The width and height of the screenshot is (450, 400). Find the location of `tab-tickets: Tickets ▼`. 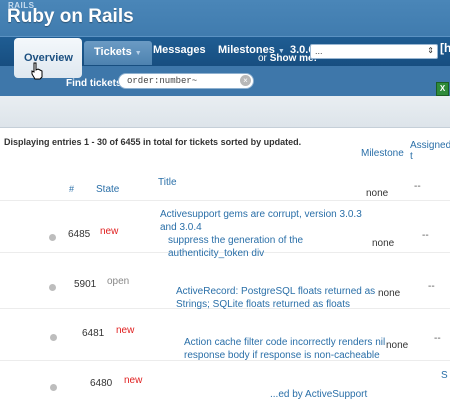

tab-tickets: Tickets ▼ is located at coordinates (118, 53).